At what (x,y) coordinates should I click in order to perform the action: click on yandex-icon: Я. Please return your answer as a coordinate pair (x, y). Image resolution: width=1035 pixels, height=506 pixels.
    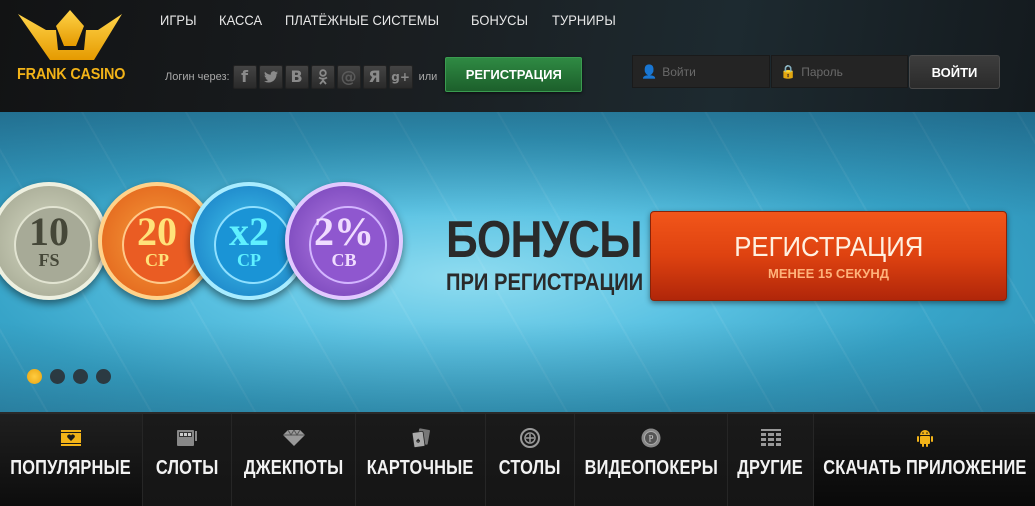
    Looking at the image, I should click on (374, 76).